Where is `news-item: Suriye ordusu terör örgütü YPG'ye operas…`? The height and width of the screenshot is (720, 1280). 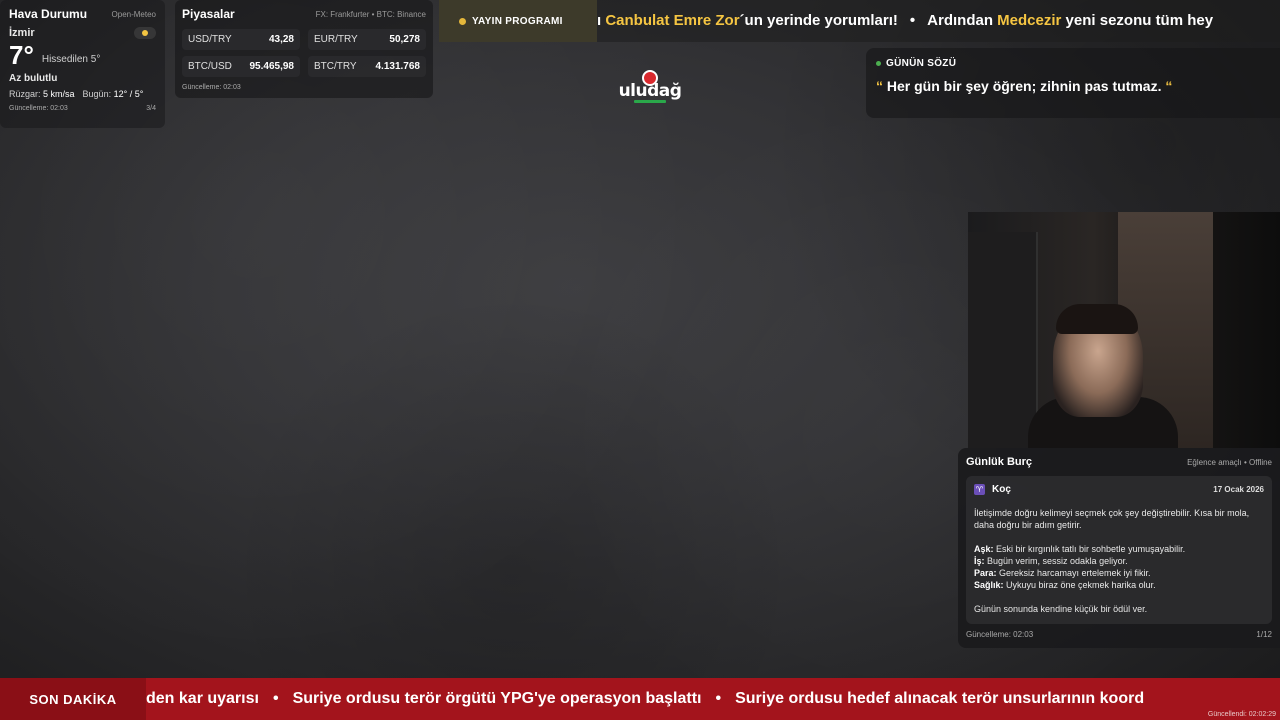
news-item: Suriye ordusu terör örgütü YPG'ye operas… is located at coordinates (497, 698).